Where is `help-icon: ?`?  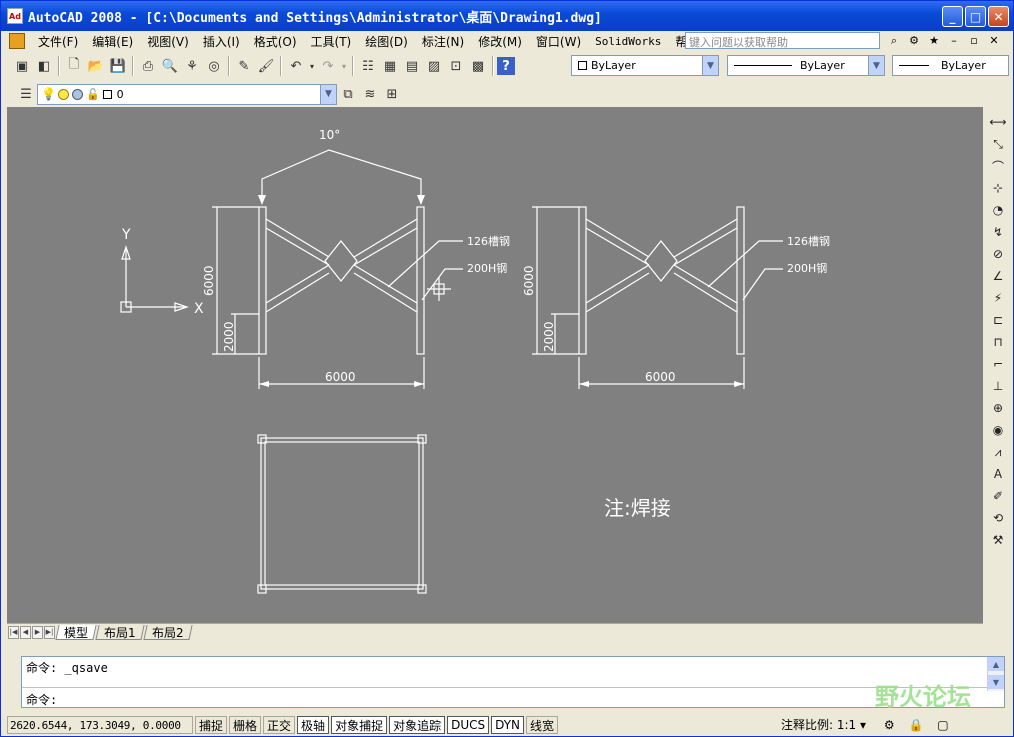
help-icon: ? is located at coordinates (506, 66).